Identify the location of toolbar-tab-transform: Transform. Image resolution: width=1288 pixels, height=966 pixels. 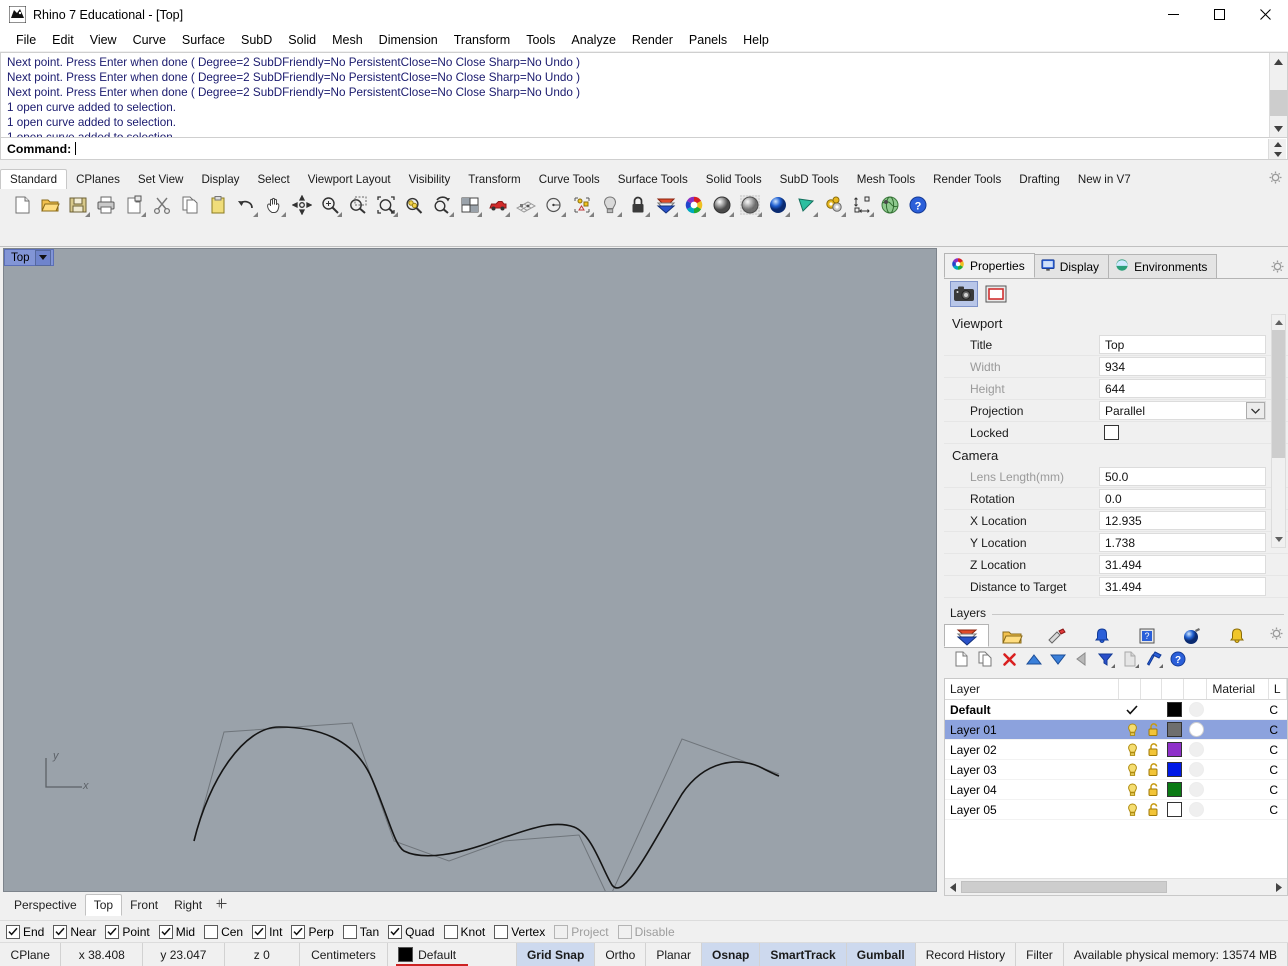
(494, 179).